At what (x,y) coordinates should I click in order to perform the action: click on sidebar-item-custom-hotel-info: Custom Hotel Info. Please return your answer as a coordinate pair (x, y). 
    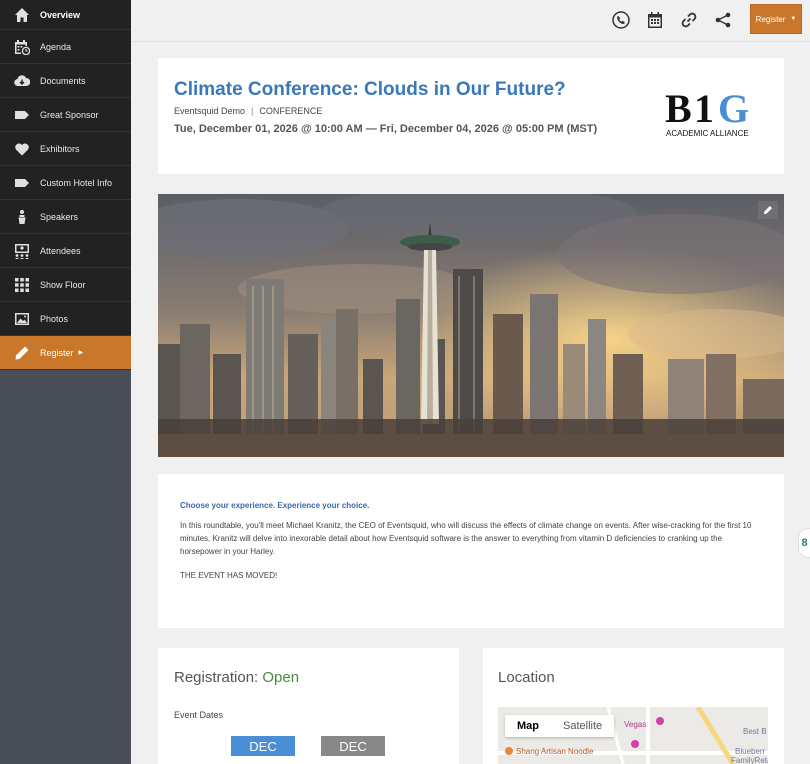
    Looking at the image, I should click on (65, 183).